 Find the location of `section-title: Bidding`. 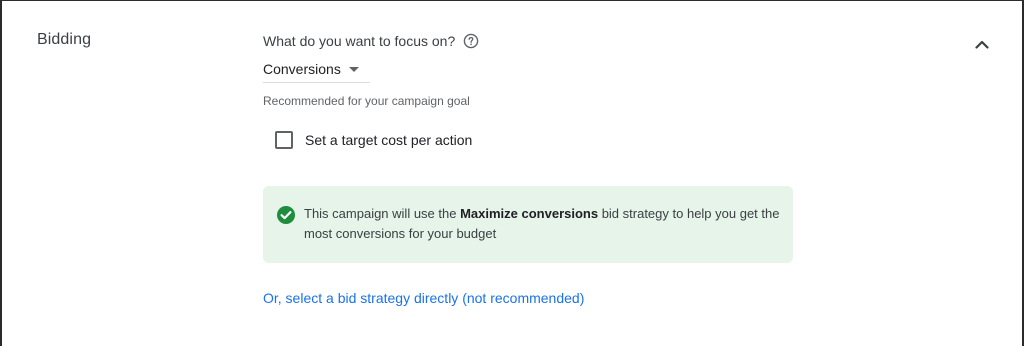

section-title: Bidding is located at coordinates (64, 39).